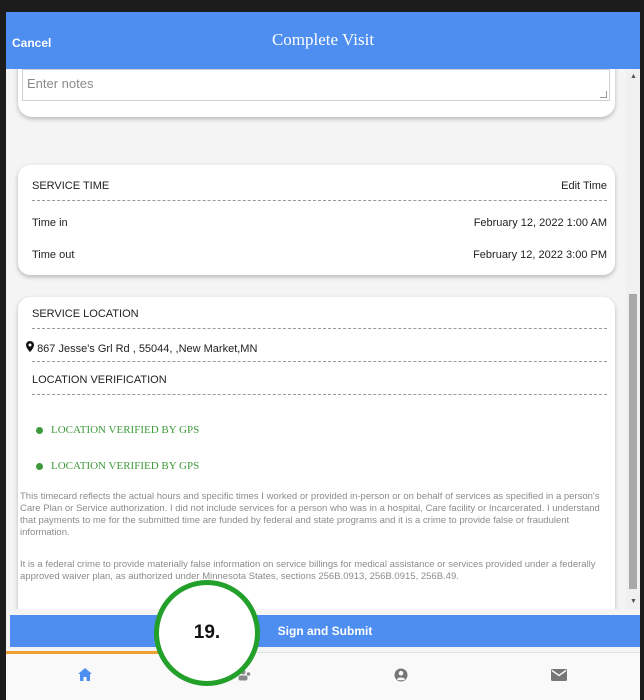 The width and height of the screenshot is (644, 700). Describe the element at coordinates (316, 85) in the screenshot. I see `notes-input: Enter notes` at that location.